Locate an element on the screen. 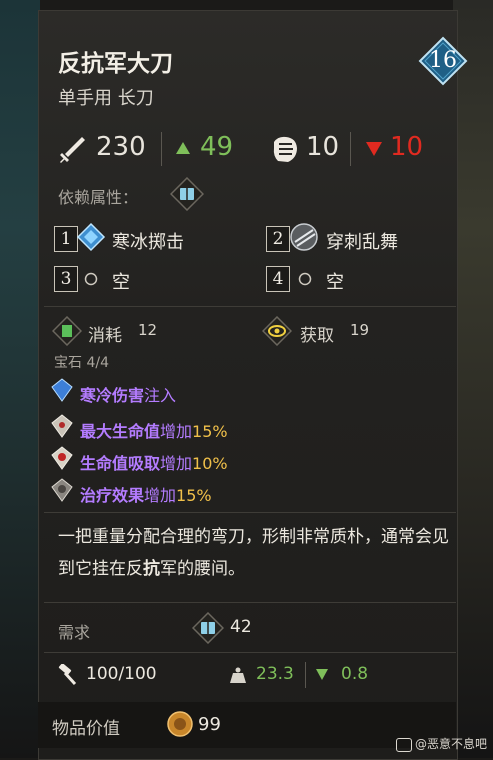  coin-icon is located at coordinates (180, 724).